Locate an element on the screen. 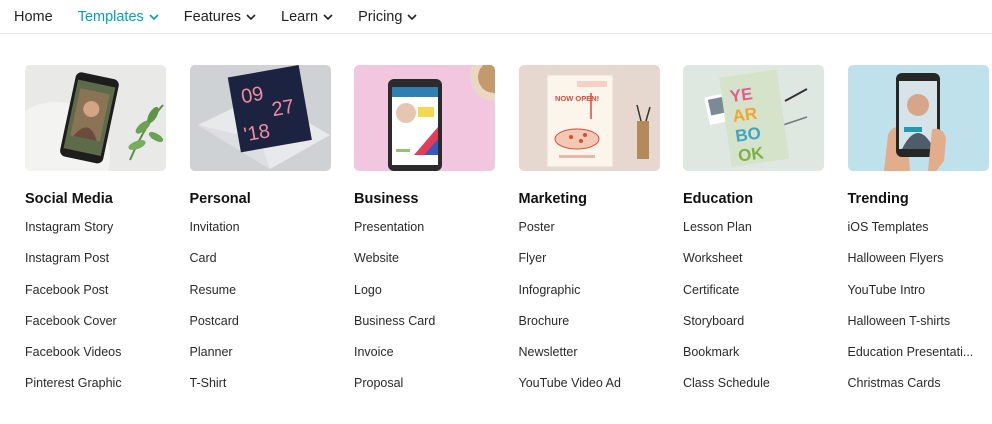 This screenshot has height=424, width=992. column-heading: Education is located at coordinates (765, 199).